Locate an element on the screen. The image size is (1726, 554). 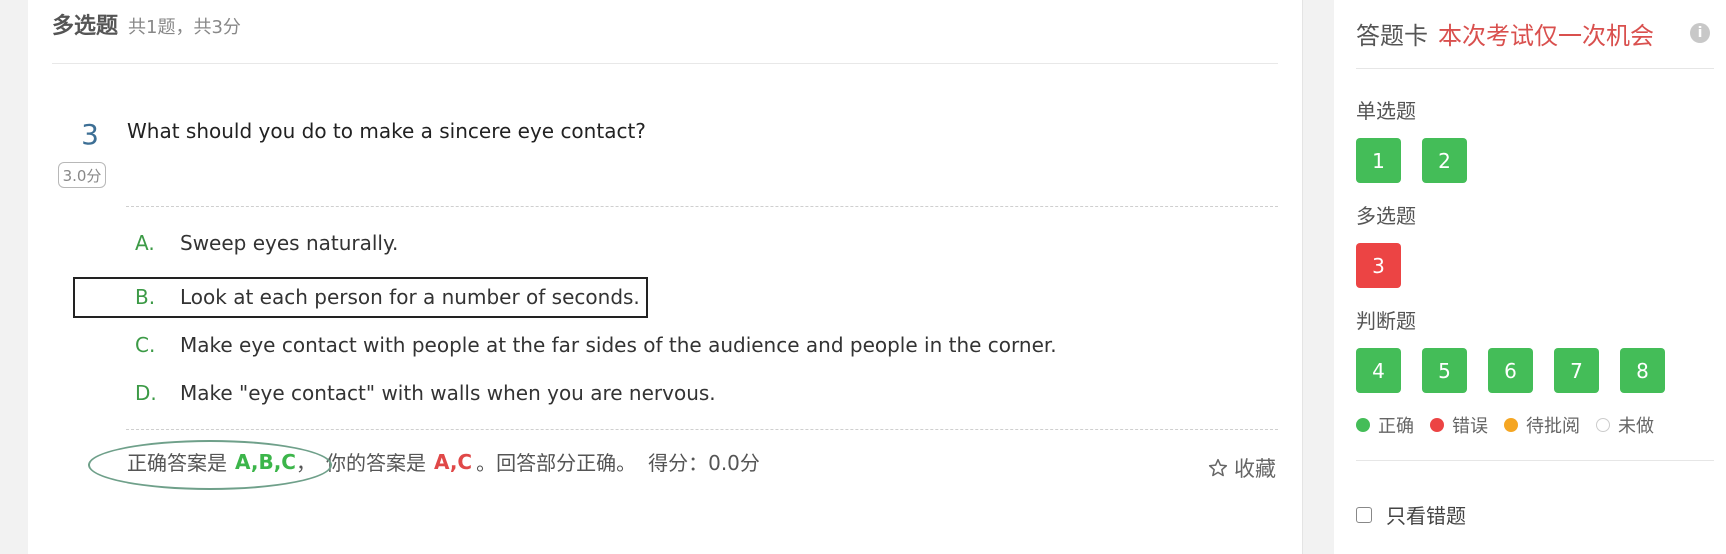
only-wrong-toggle: 只看错题 is located at coordinates (1411, 514).